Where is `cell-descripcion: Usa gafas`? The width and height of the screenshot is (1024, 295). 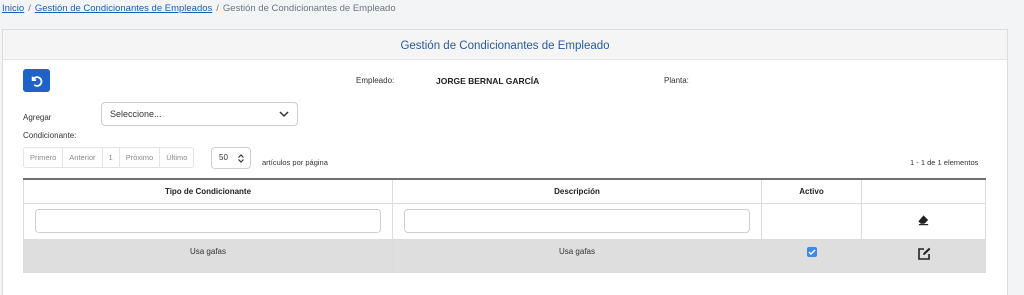 cell-descripcion: Usa gafas is located at coordinates (577, 255).